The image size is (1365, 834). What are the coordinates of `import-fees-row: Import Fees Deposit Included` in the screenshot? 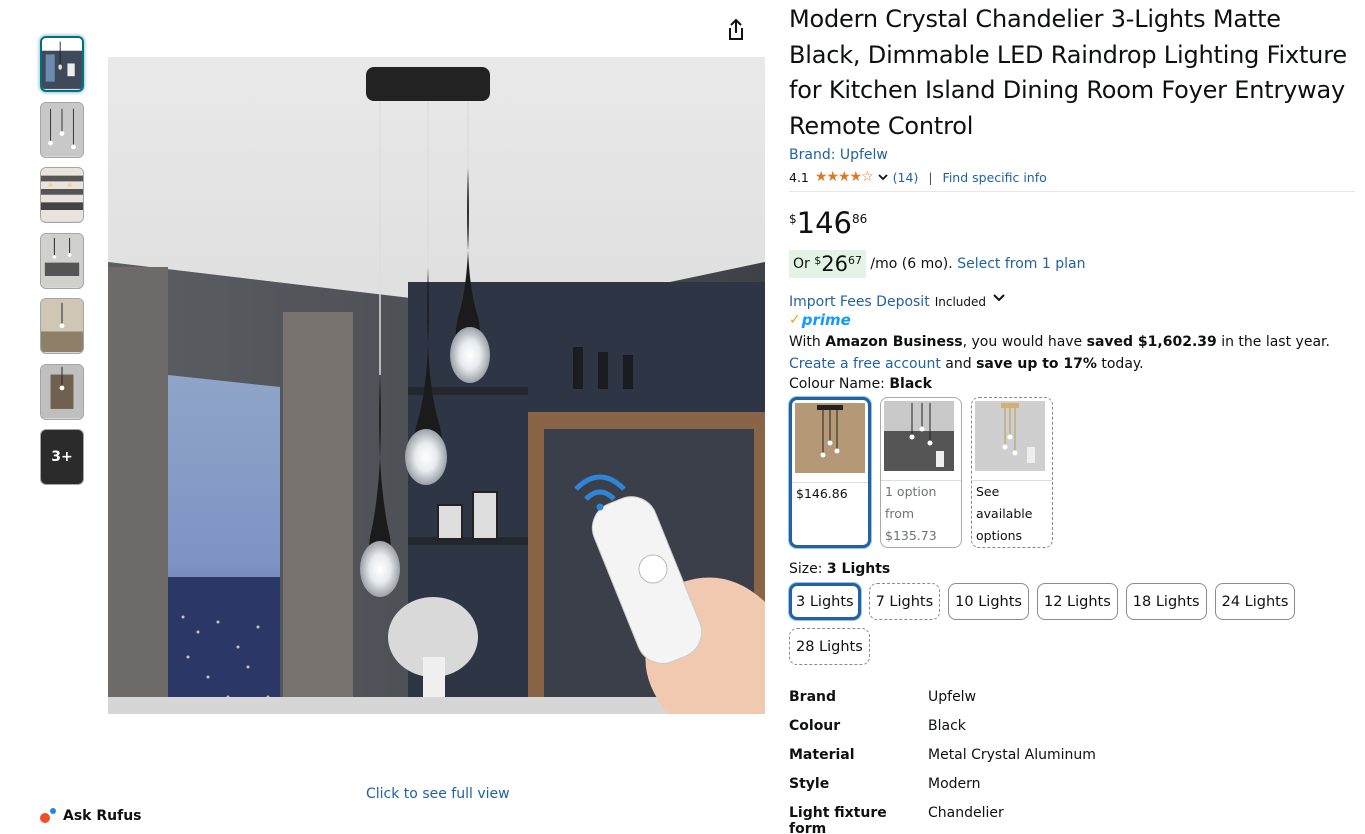 It's located at (1072, 302).